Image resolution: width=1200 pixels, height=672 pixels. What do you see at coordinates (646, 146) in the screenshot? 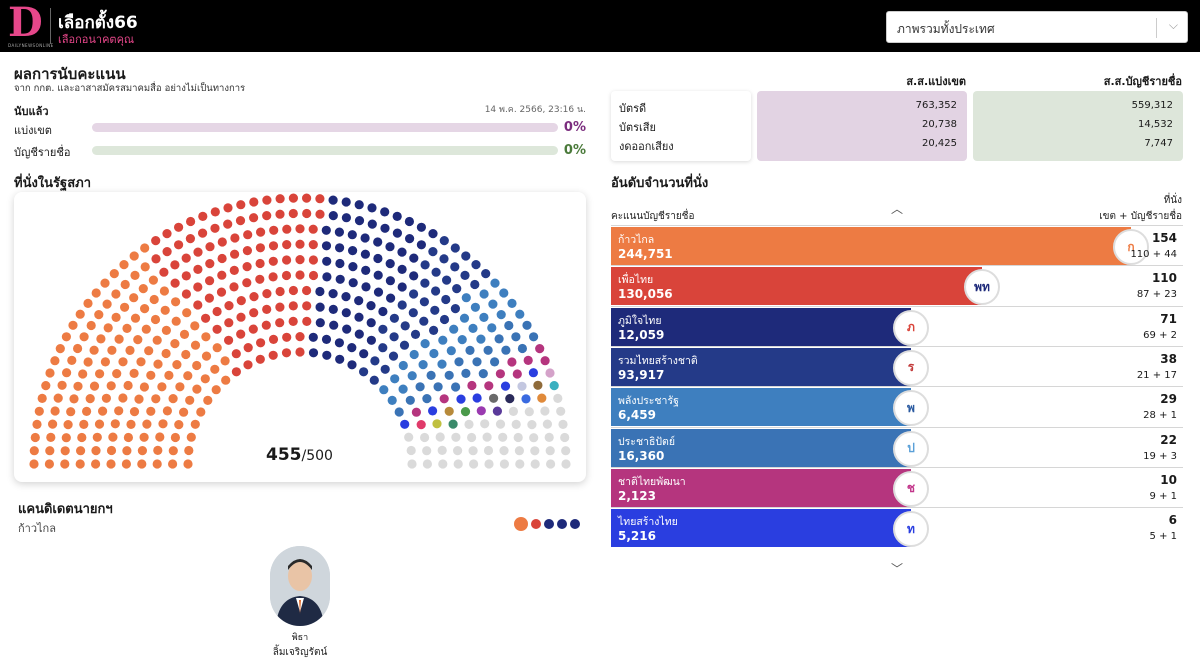
I see `no-vote-label: งดออกเสียง` at bounding box center [646, 146].